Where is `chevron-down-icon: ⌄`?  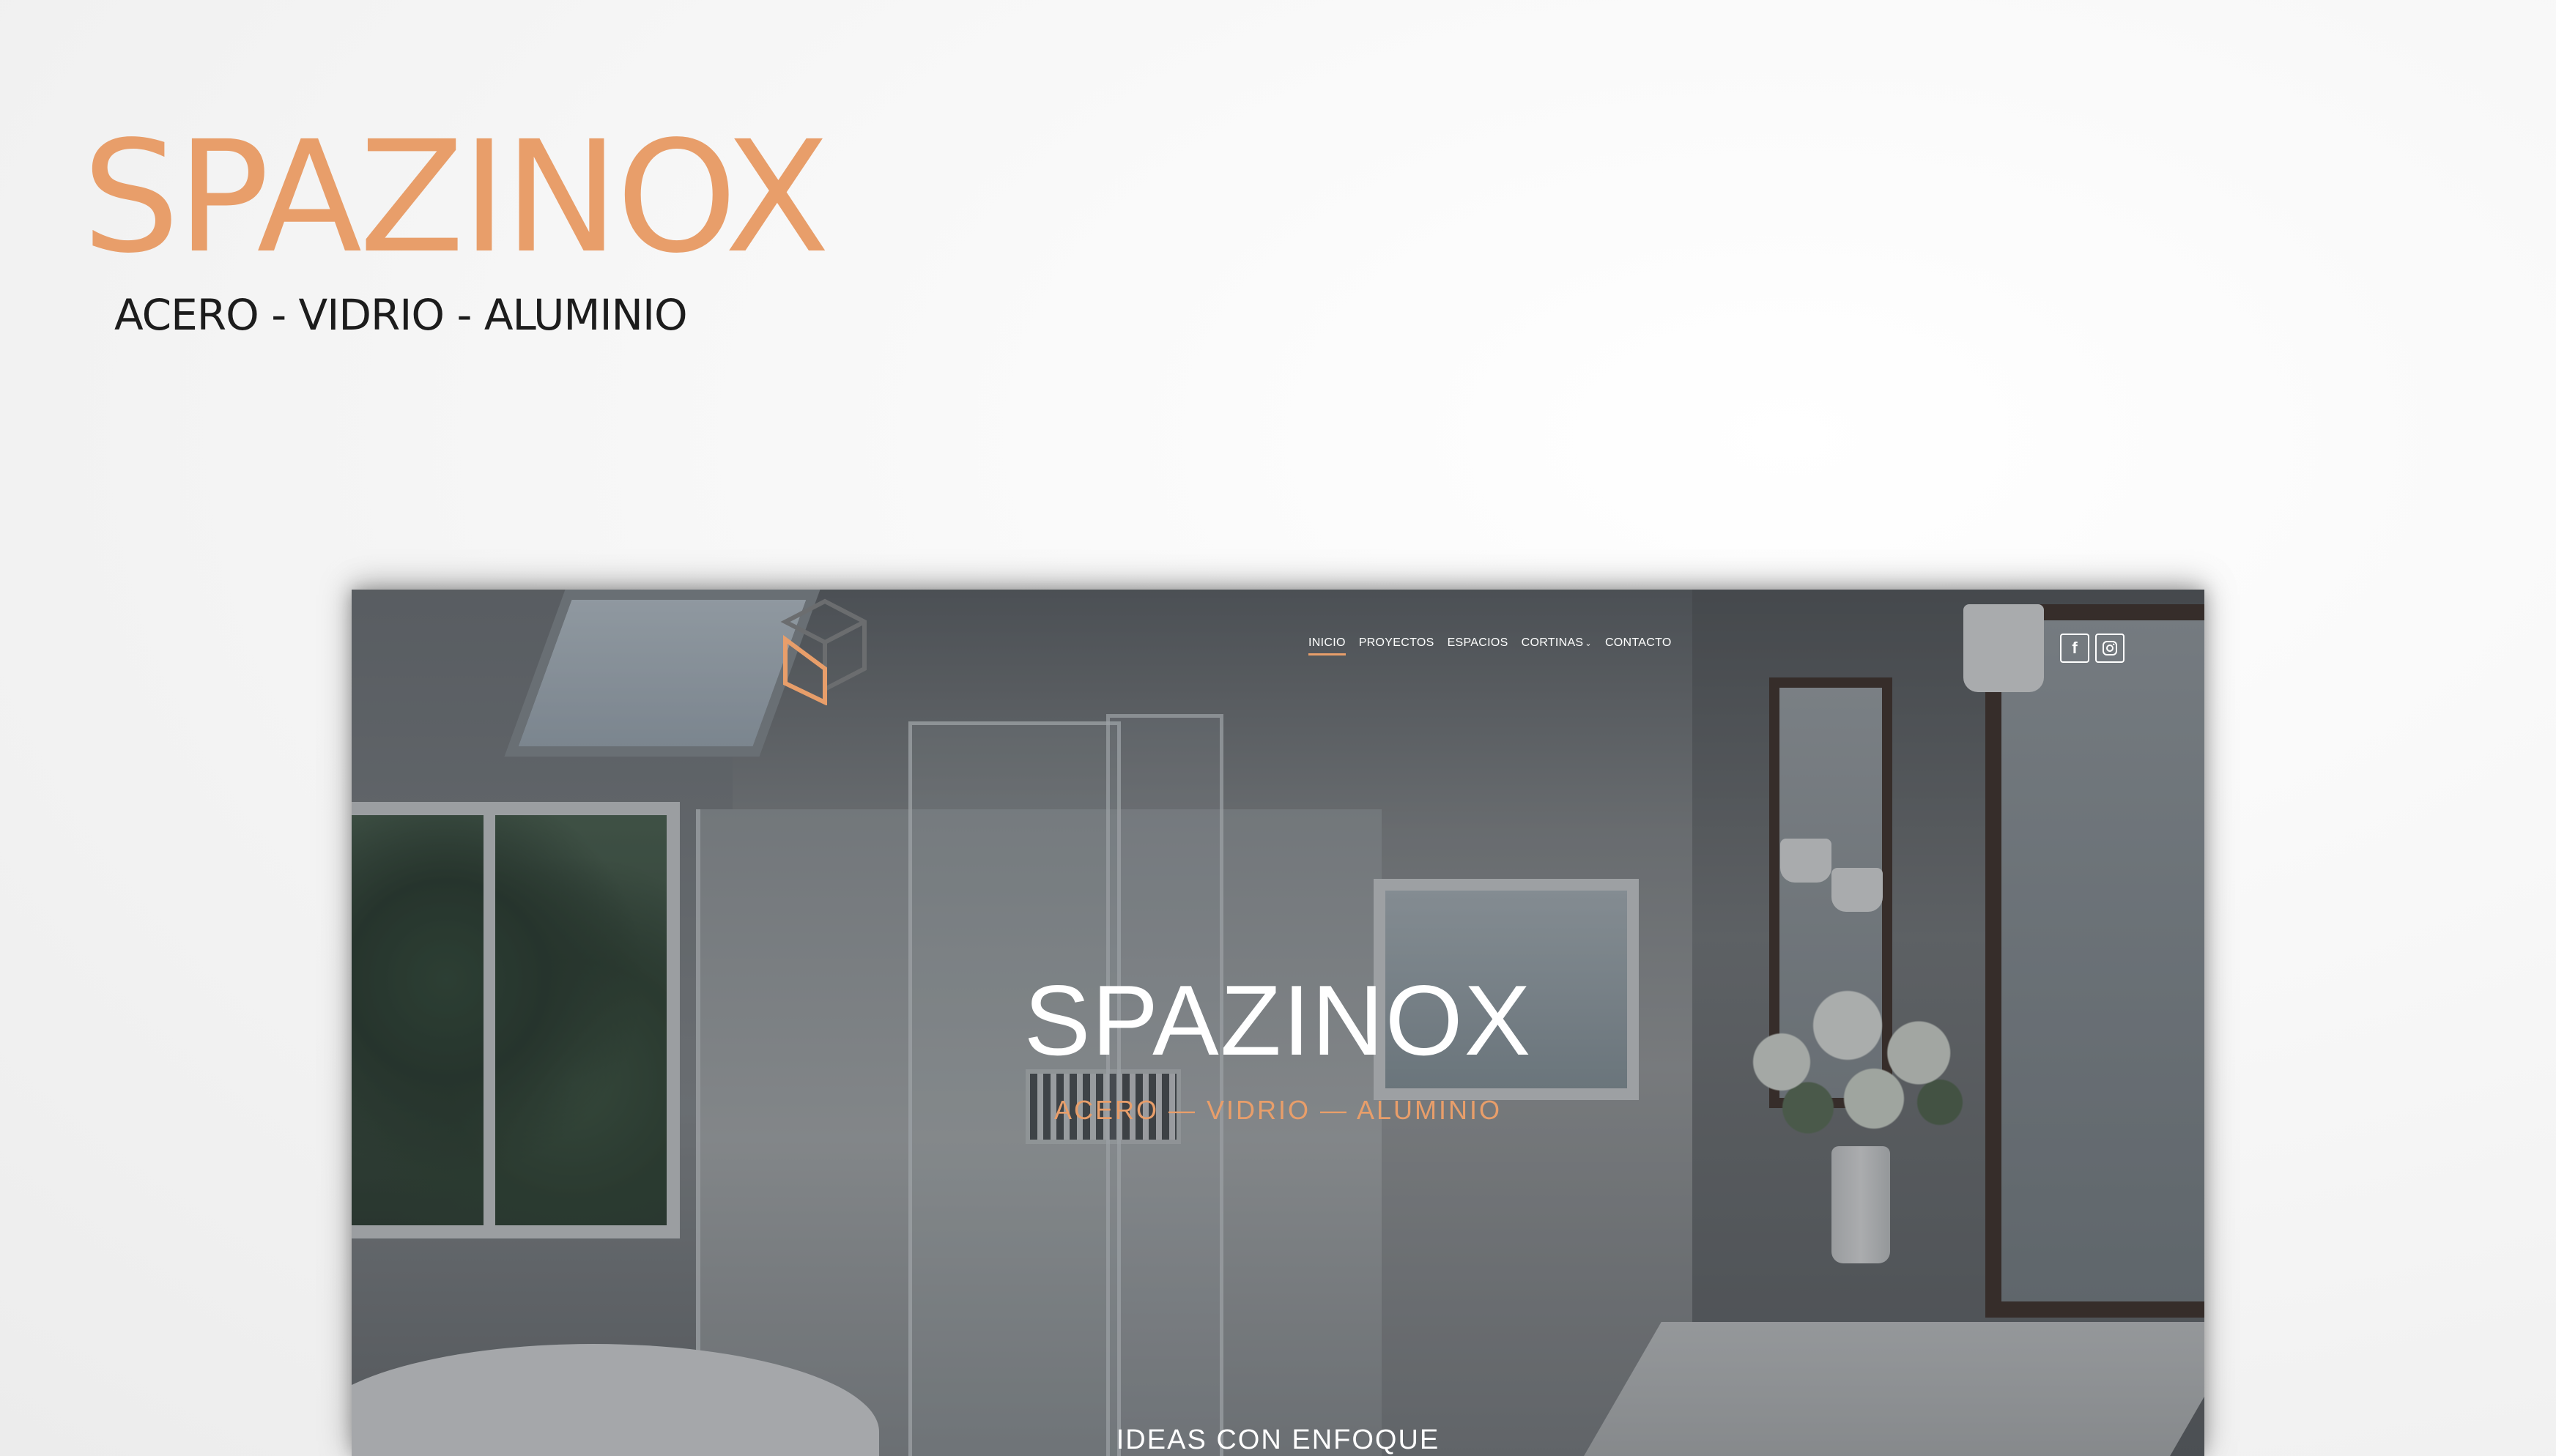 chevron-down-icon: ⌄ is located at coordinates (1588, 643).